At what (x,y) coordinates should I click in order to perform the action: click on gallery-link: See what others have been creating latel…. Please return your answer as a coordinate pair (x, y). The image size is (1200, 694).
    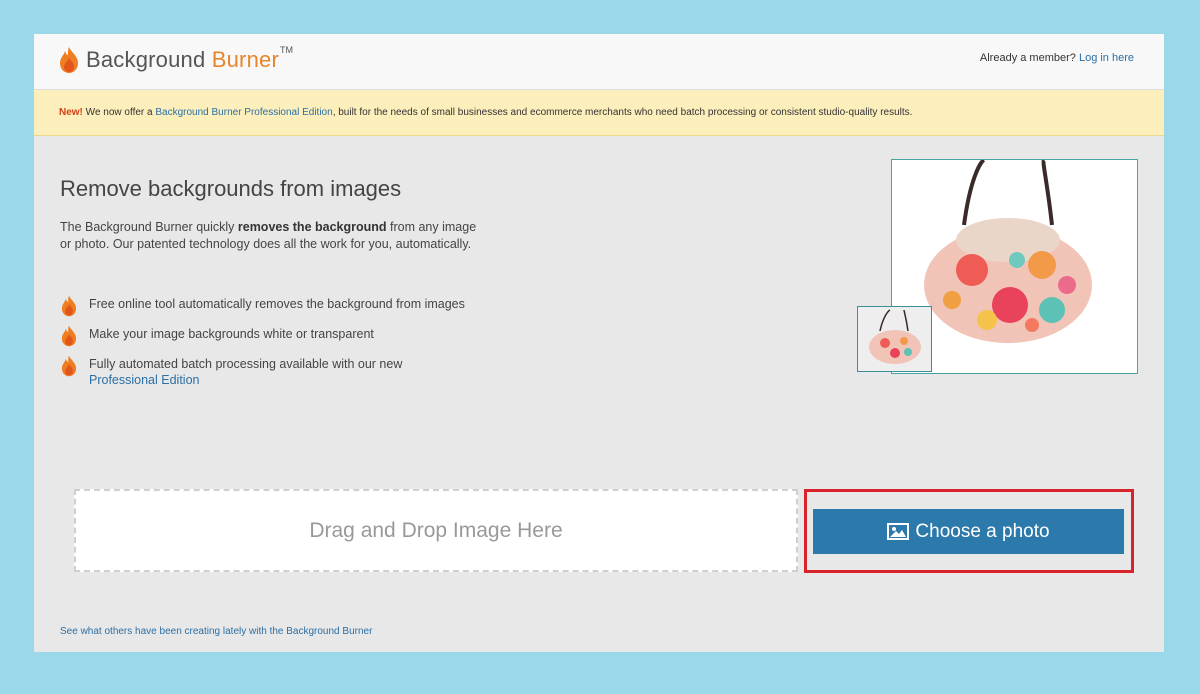
    Looking at the image, I should click on (216, 631).